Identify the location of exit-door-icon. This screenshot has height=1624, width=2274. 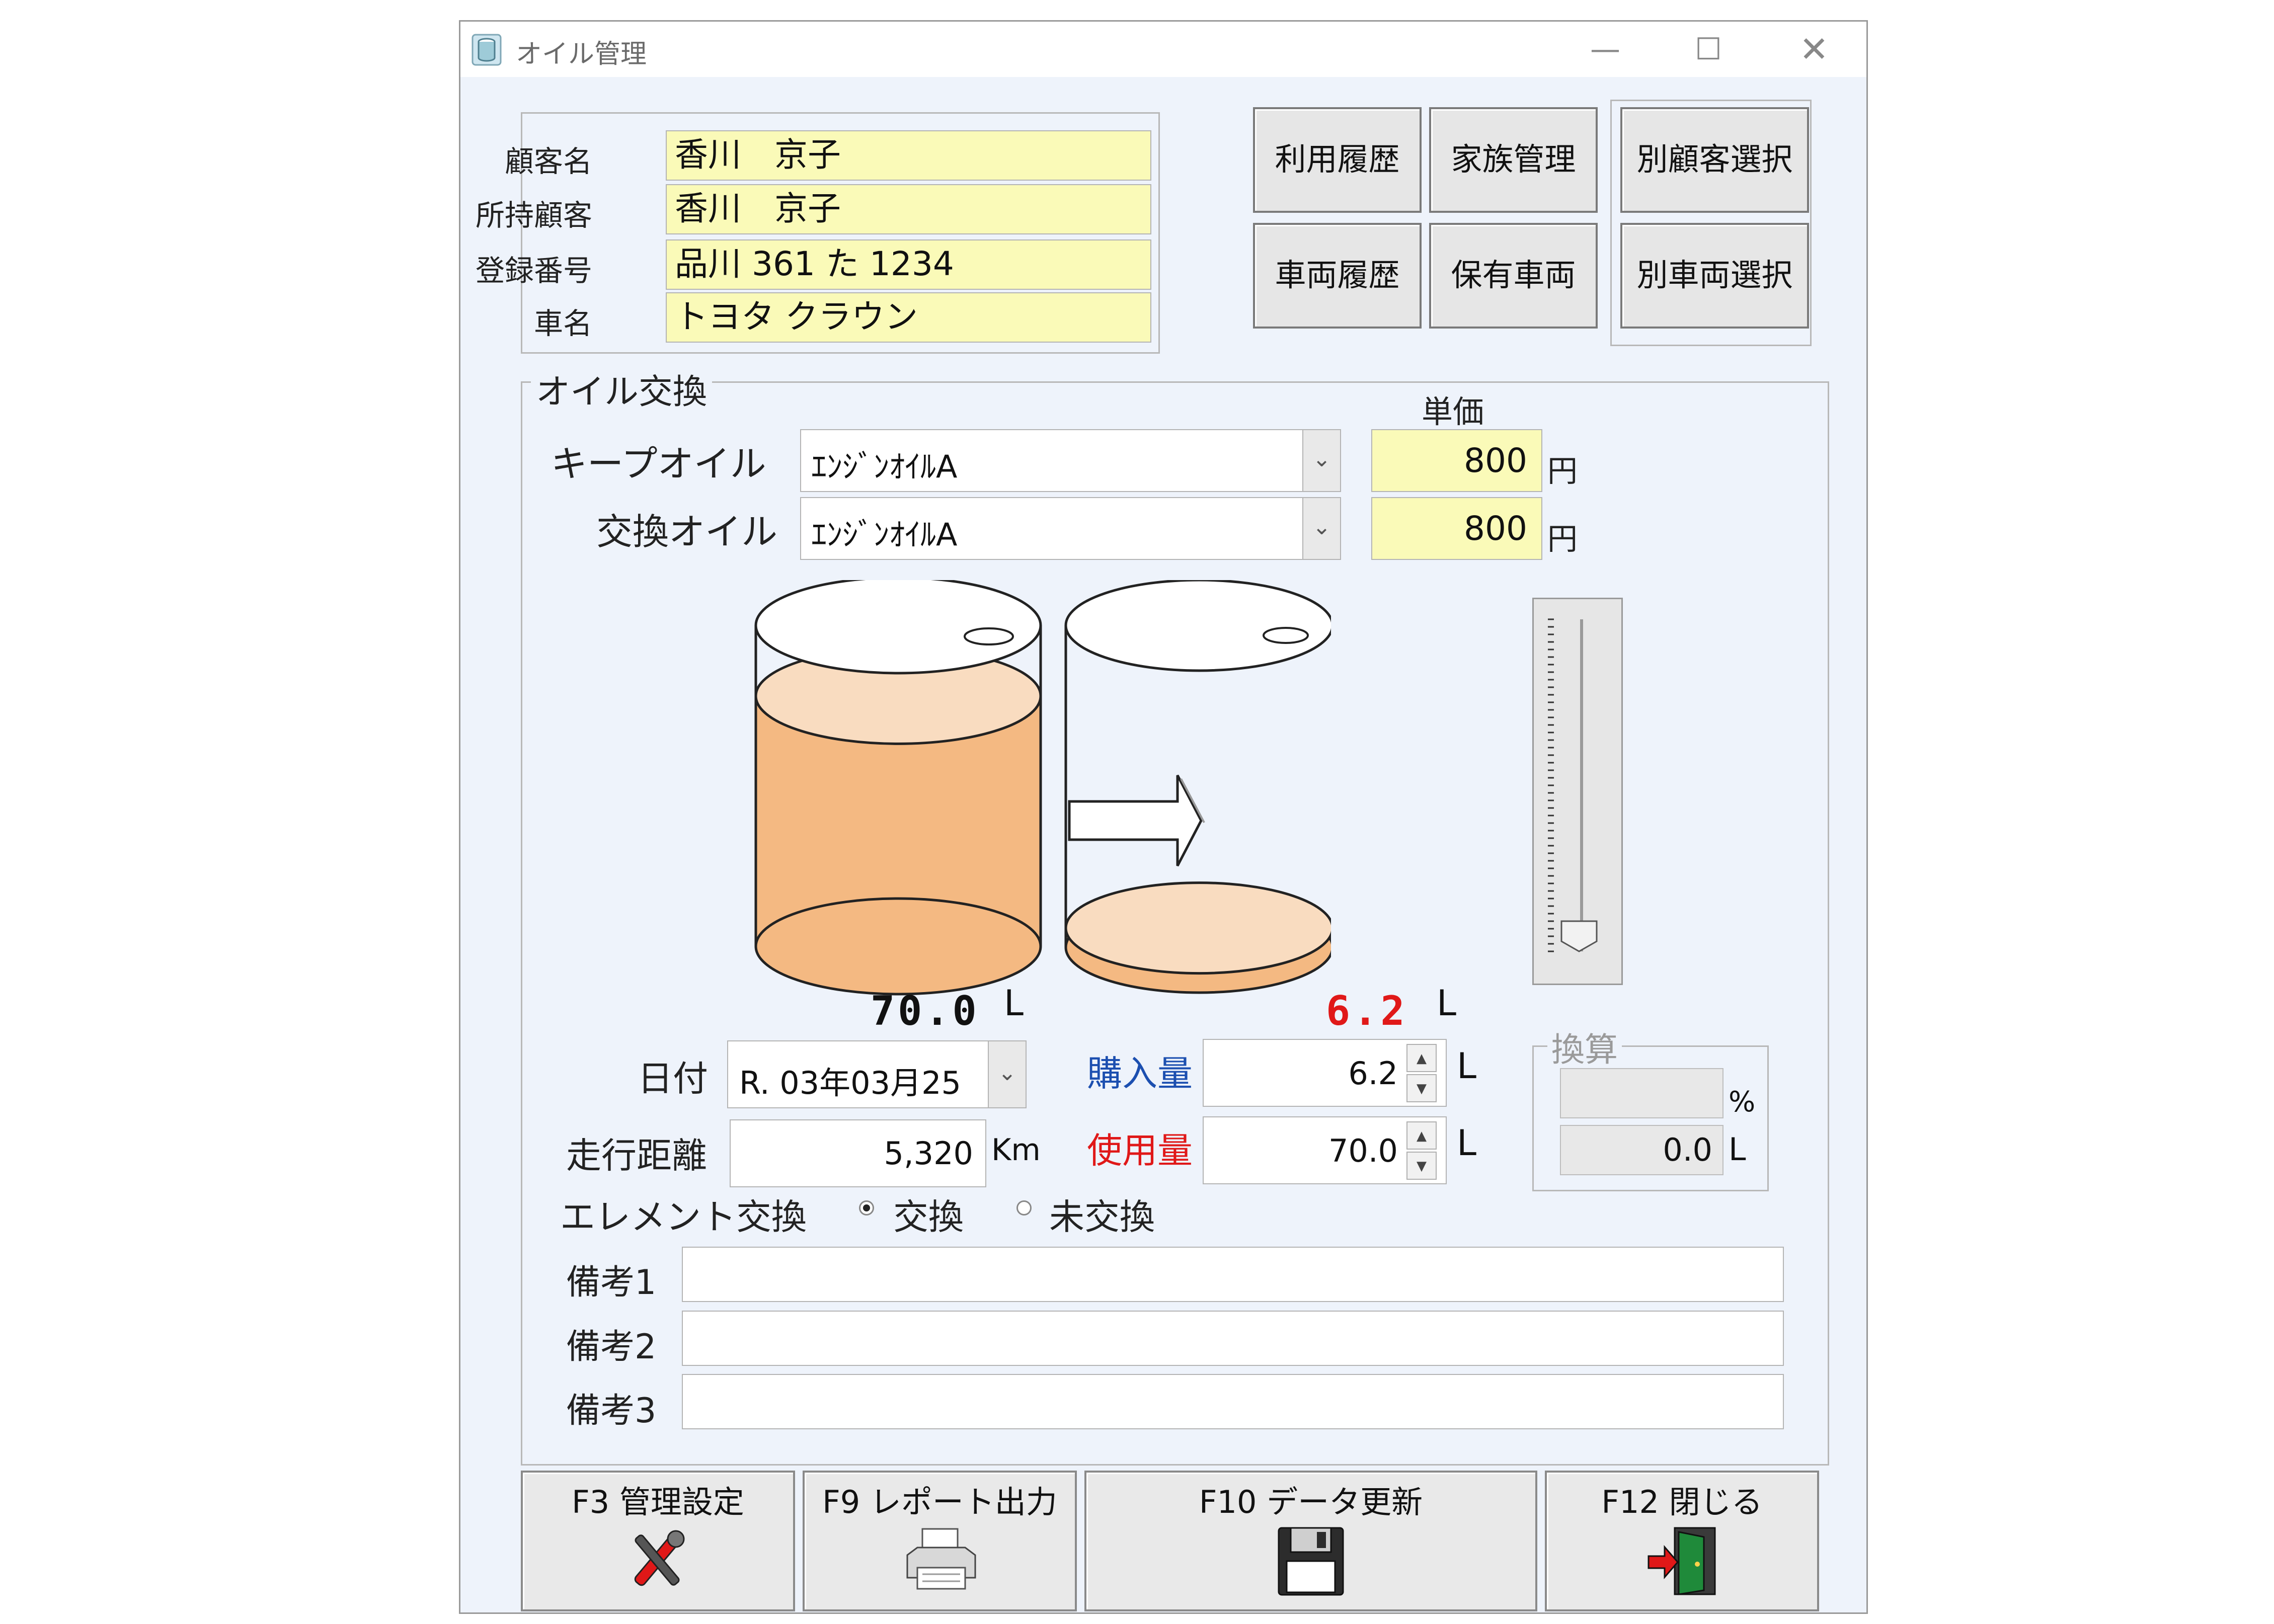
(1681, 1561).